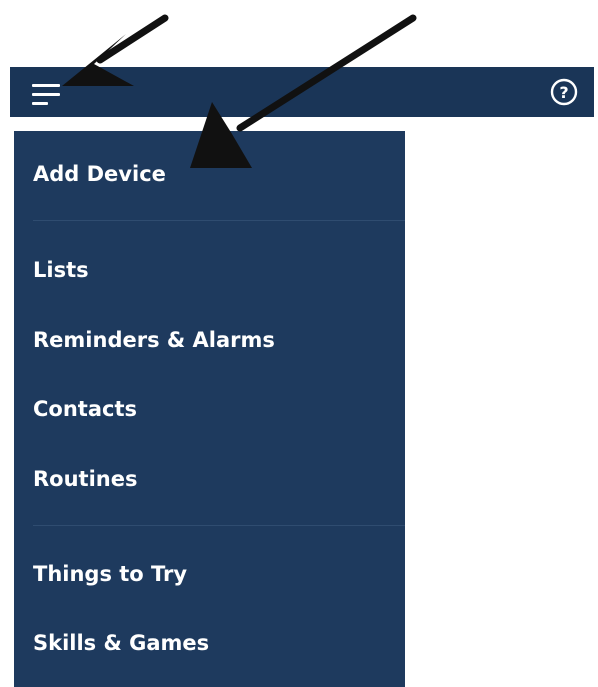 Image resolution: width=598 pixels, height=687 pixels. I want to click on menu-item-contacts: Contacts, so click(85, 409).